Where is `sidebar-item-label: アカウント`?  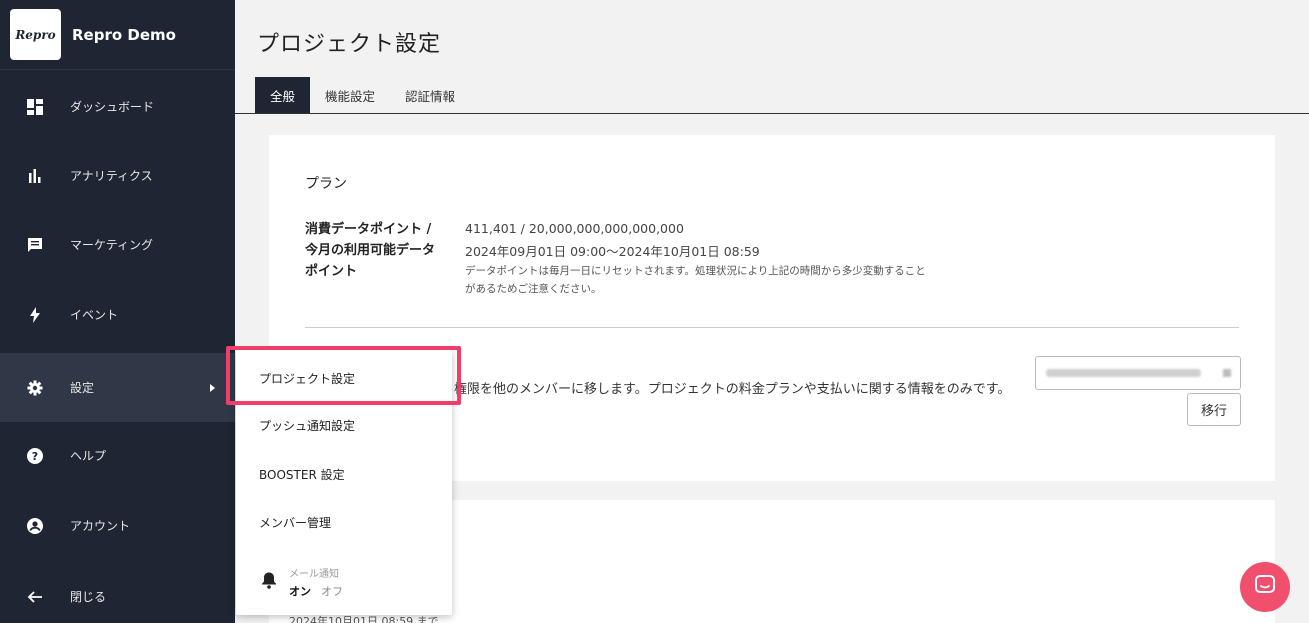 sidebar-item-label: アカウント is located at coordinates (100, 526).